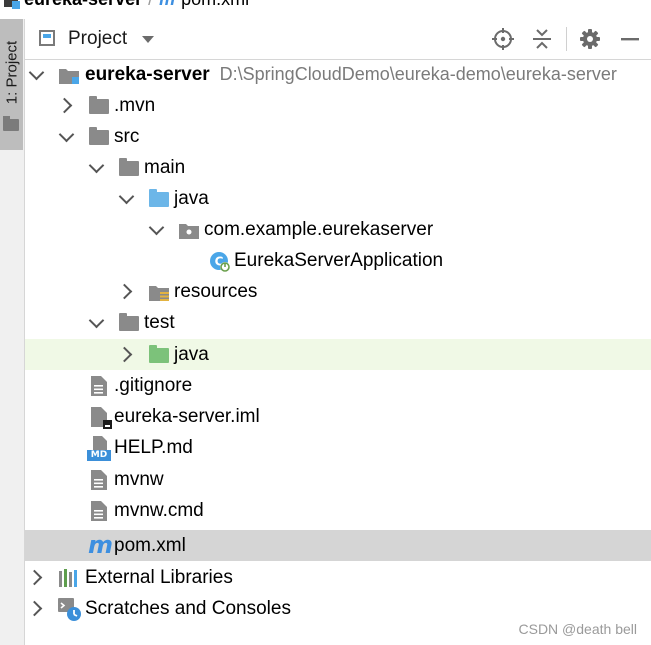 The height and width of the screenshot is (645, 651). What do you see at coordinates (188, 608) in the screenshot?
I see `tree-label: Scratches and Consoles` at bounding box center [188, 608].